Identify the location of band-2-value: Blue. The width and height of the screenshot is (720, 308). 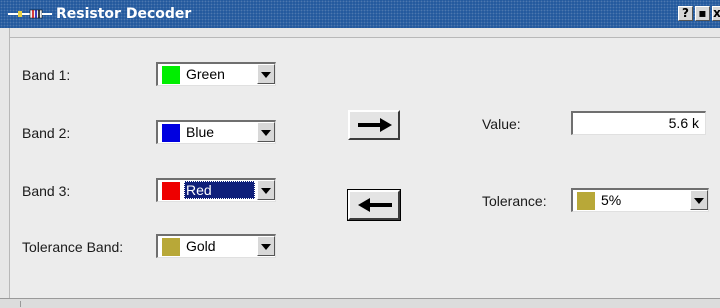
(200, 132).